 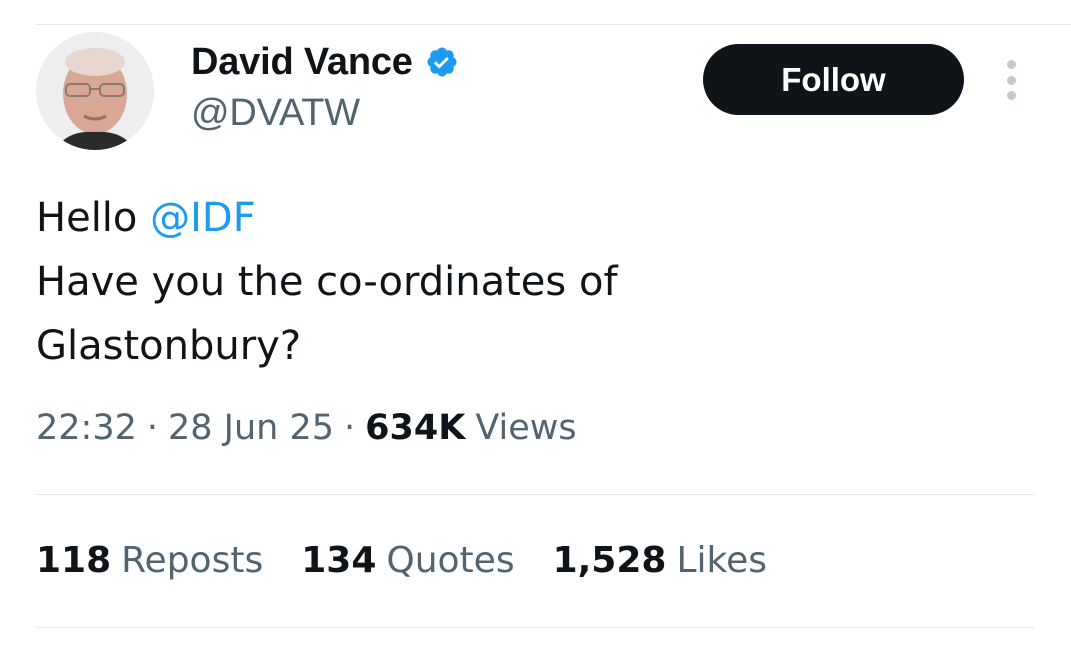 I want to click on tweet-meta: 22:32 · 28 Jun 25 · 634K Views, so click(x=306, y=428).